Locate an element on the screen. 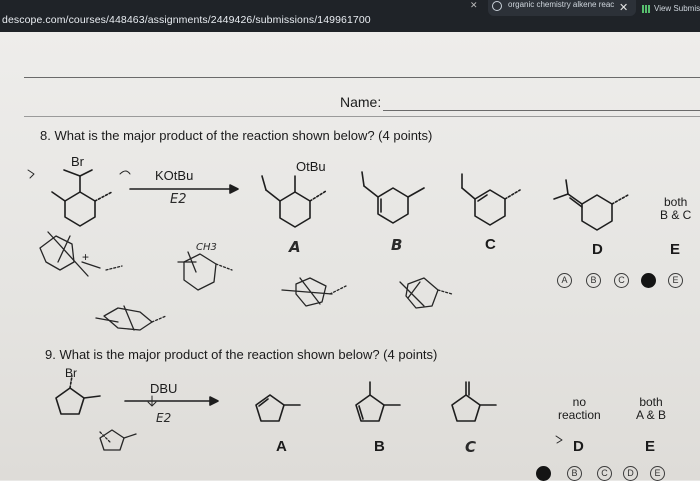 Image resolution: width=700 pixels, height=481 pixels. q9-product-b-structure is located at coordinates (378, 401).